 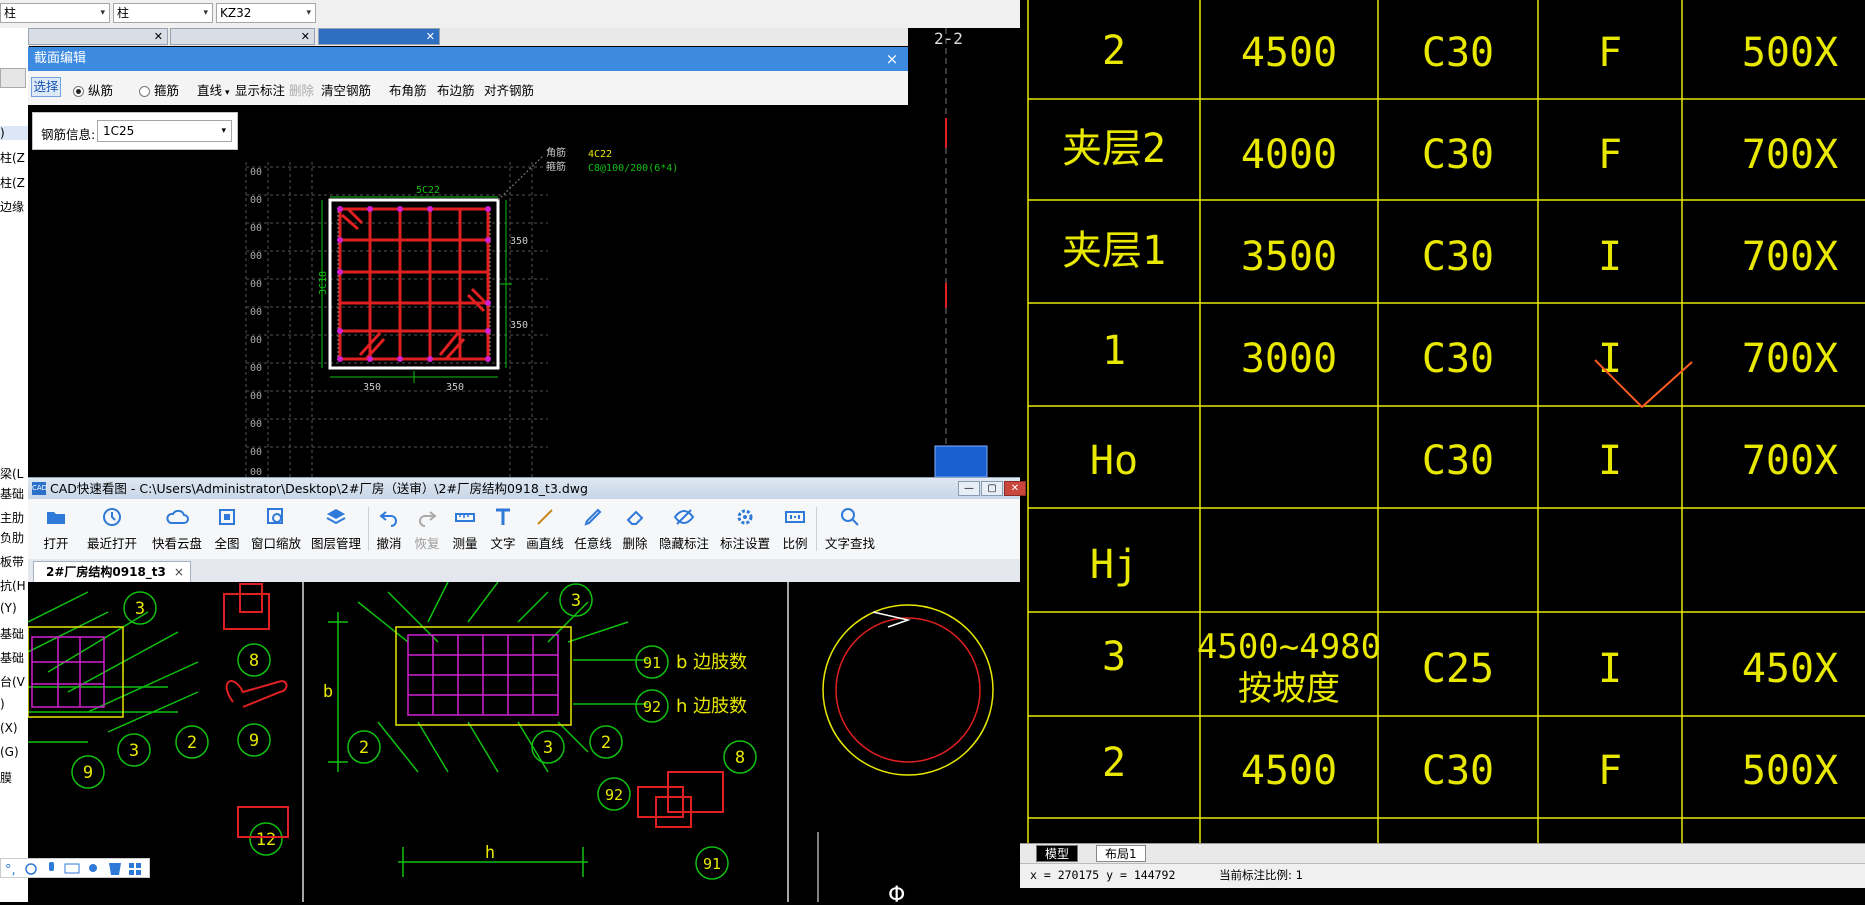 What do you see at coordinates (14, 206) in the screenshot?
I see `left-item: 边缘` at bounding box center [14, 206].